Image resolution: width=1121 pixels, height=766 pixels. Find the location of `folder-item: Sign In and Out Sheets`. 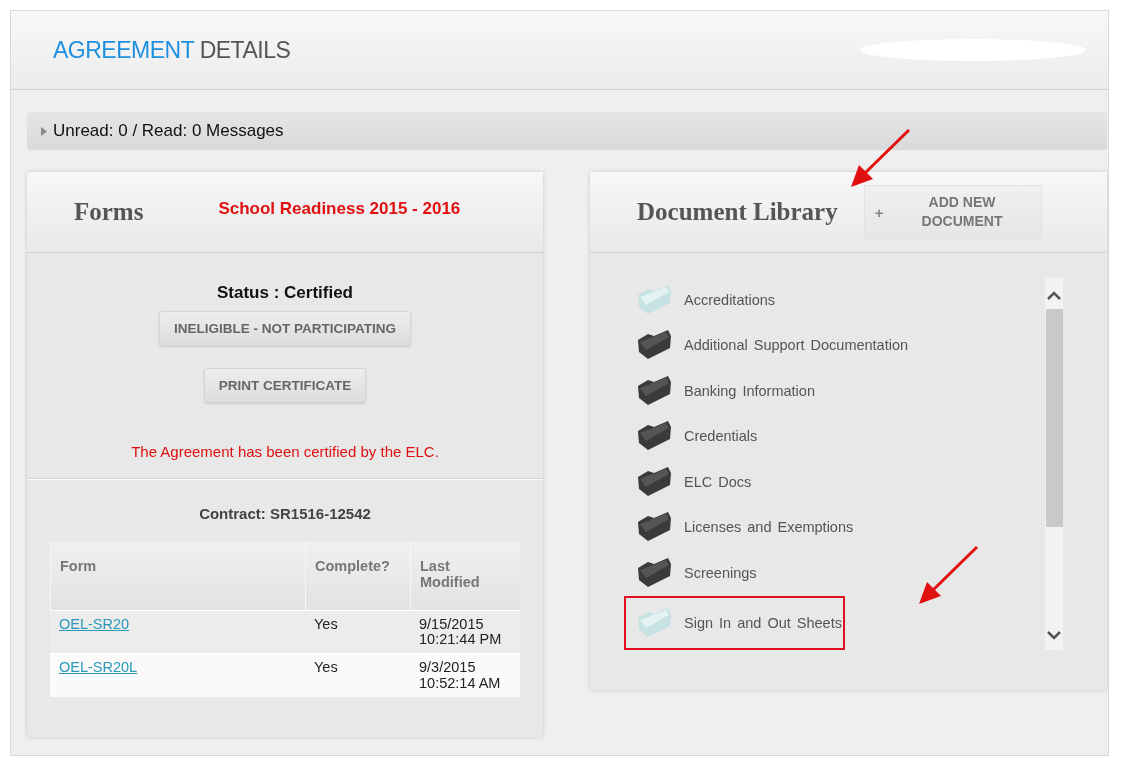

folder-item: Sign In and Out Sheets is located at coordinates (763, 622).